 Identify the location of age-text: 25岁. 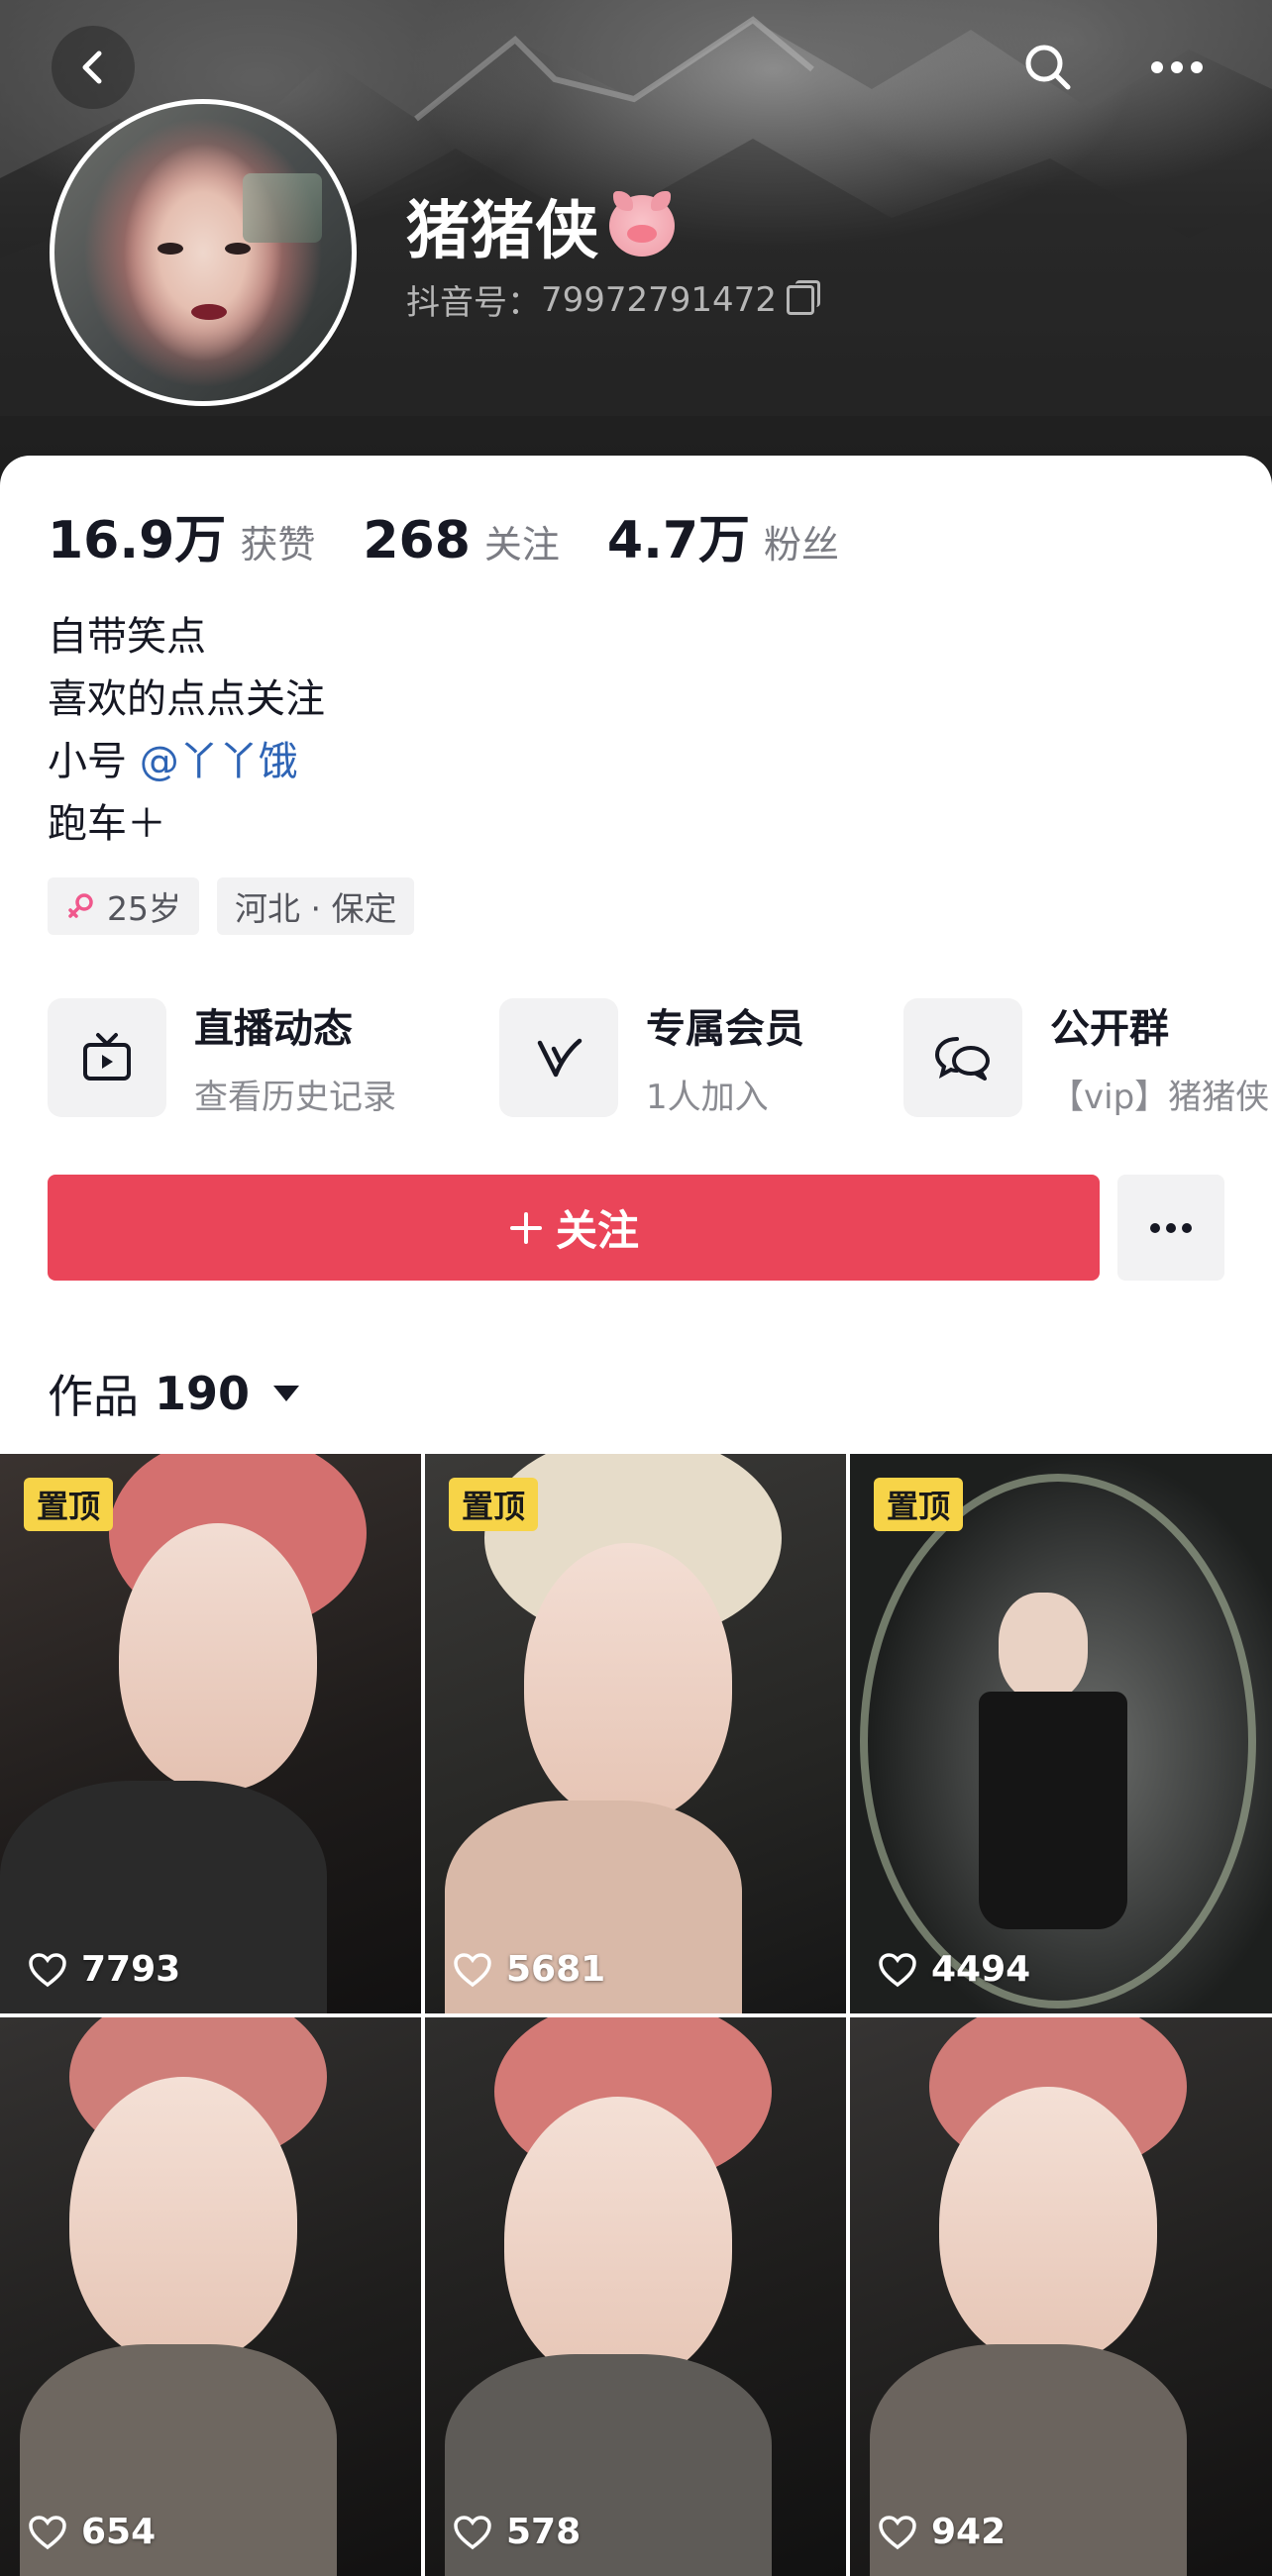
(144, 908).